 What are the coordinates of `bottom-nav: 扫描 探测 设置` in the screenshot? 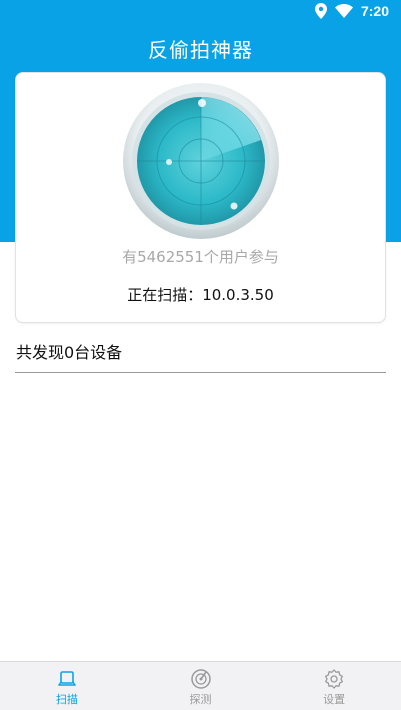 It's located at (200, 685).